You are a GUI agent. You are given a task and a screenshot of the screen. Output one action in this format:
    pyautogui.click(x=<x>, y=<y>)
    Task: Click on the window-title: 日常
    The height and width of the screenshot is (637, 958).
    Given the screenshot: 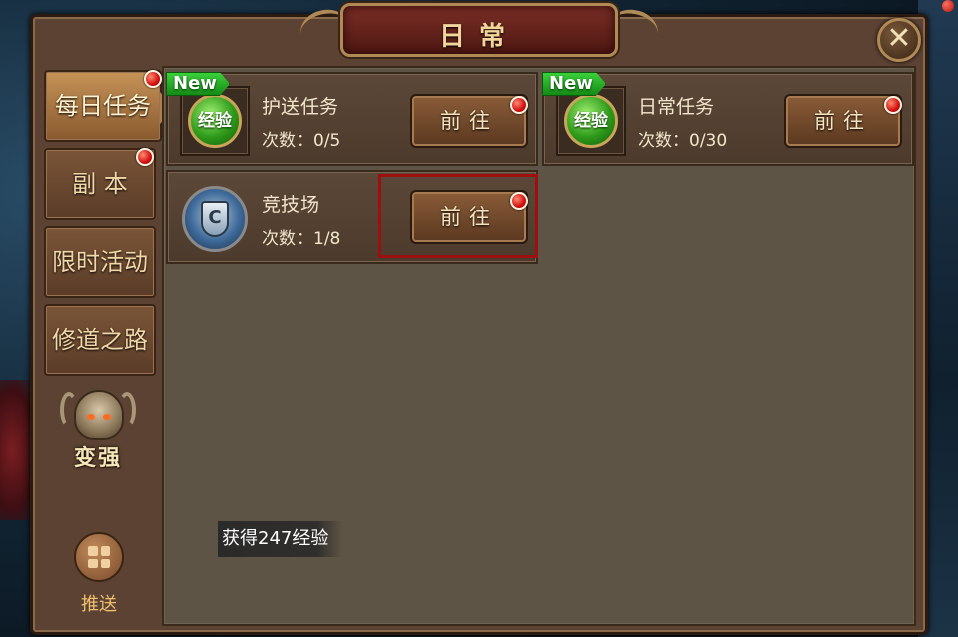 What is the action you would take?
    pyautogui.click(x=478, y=37)
    